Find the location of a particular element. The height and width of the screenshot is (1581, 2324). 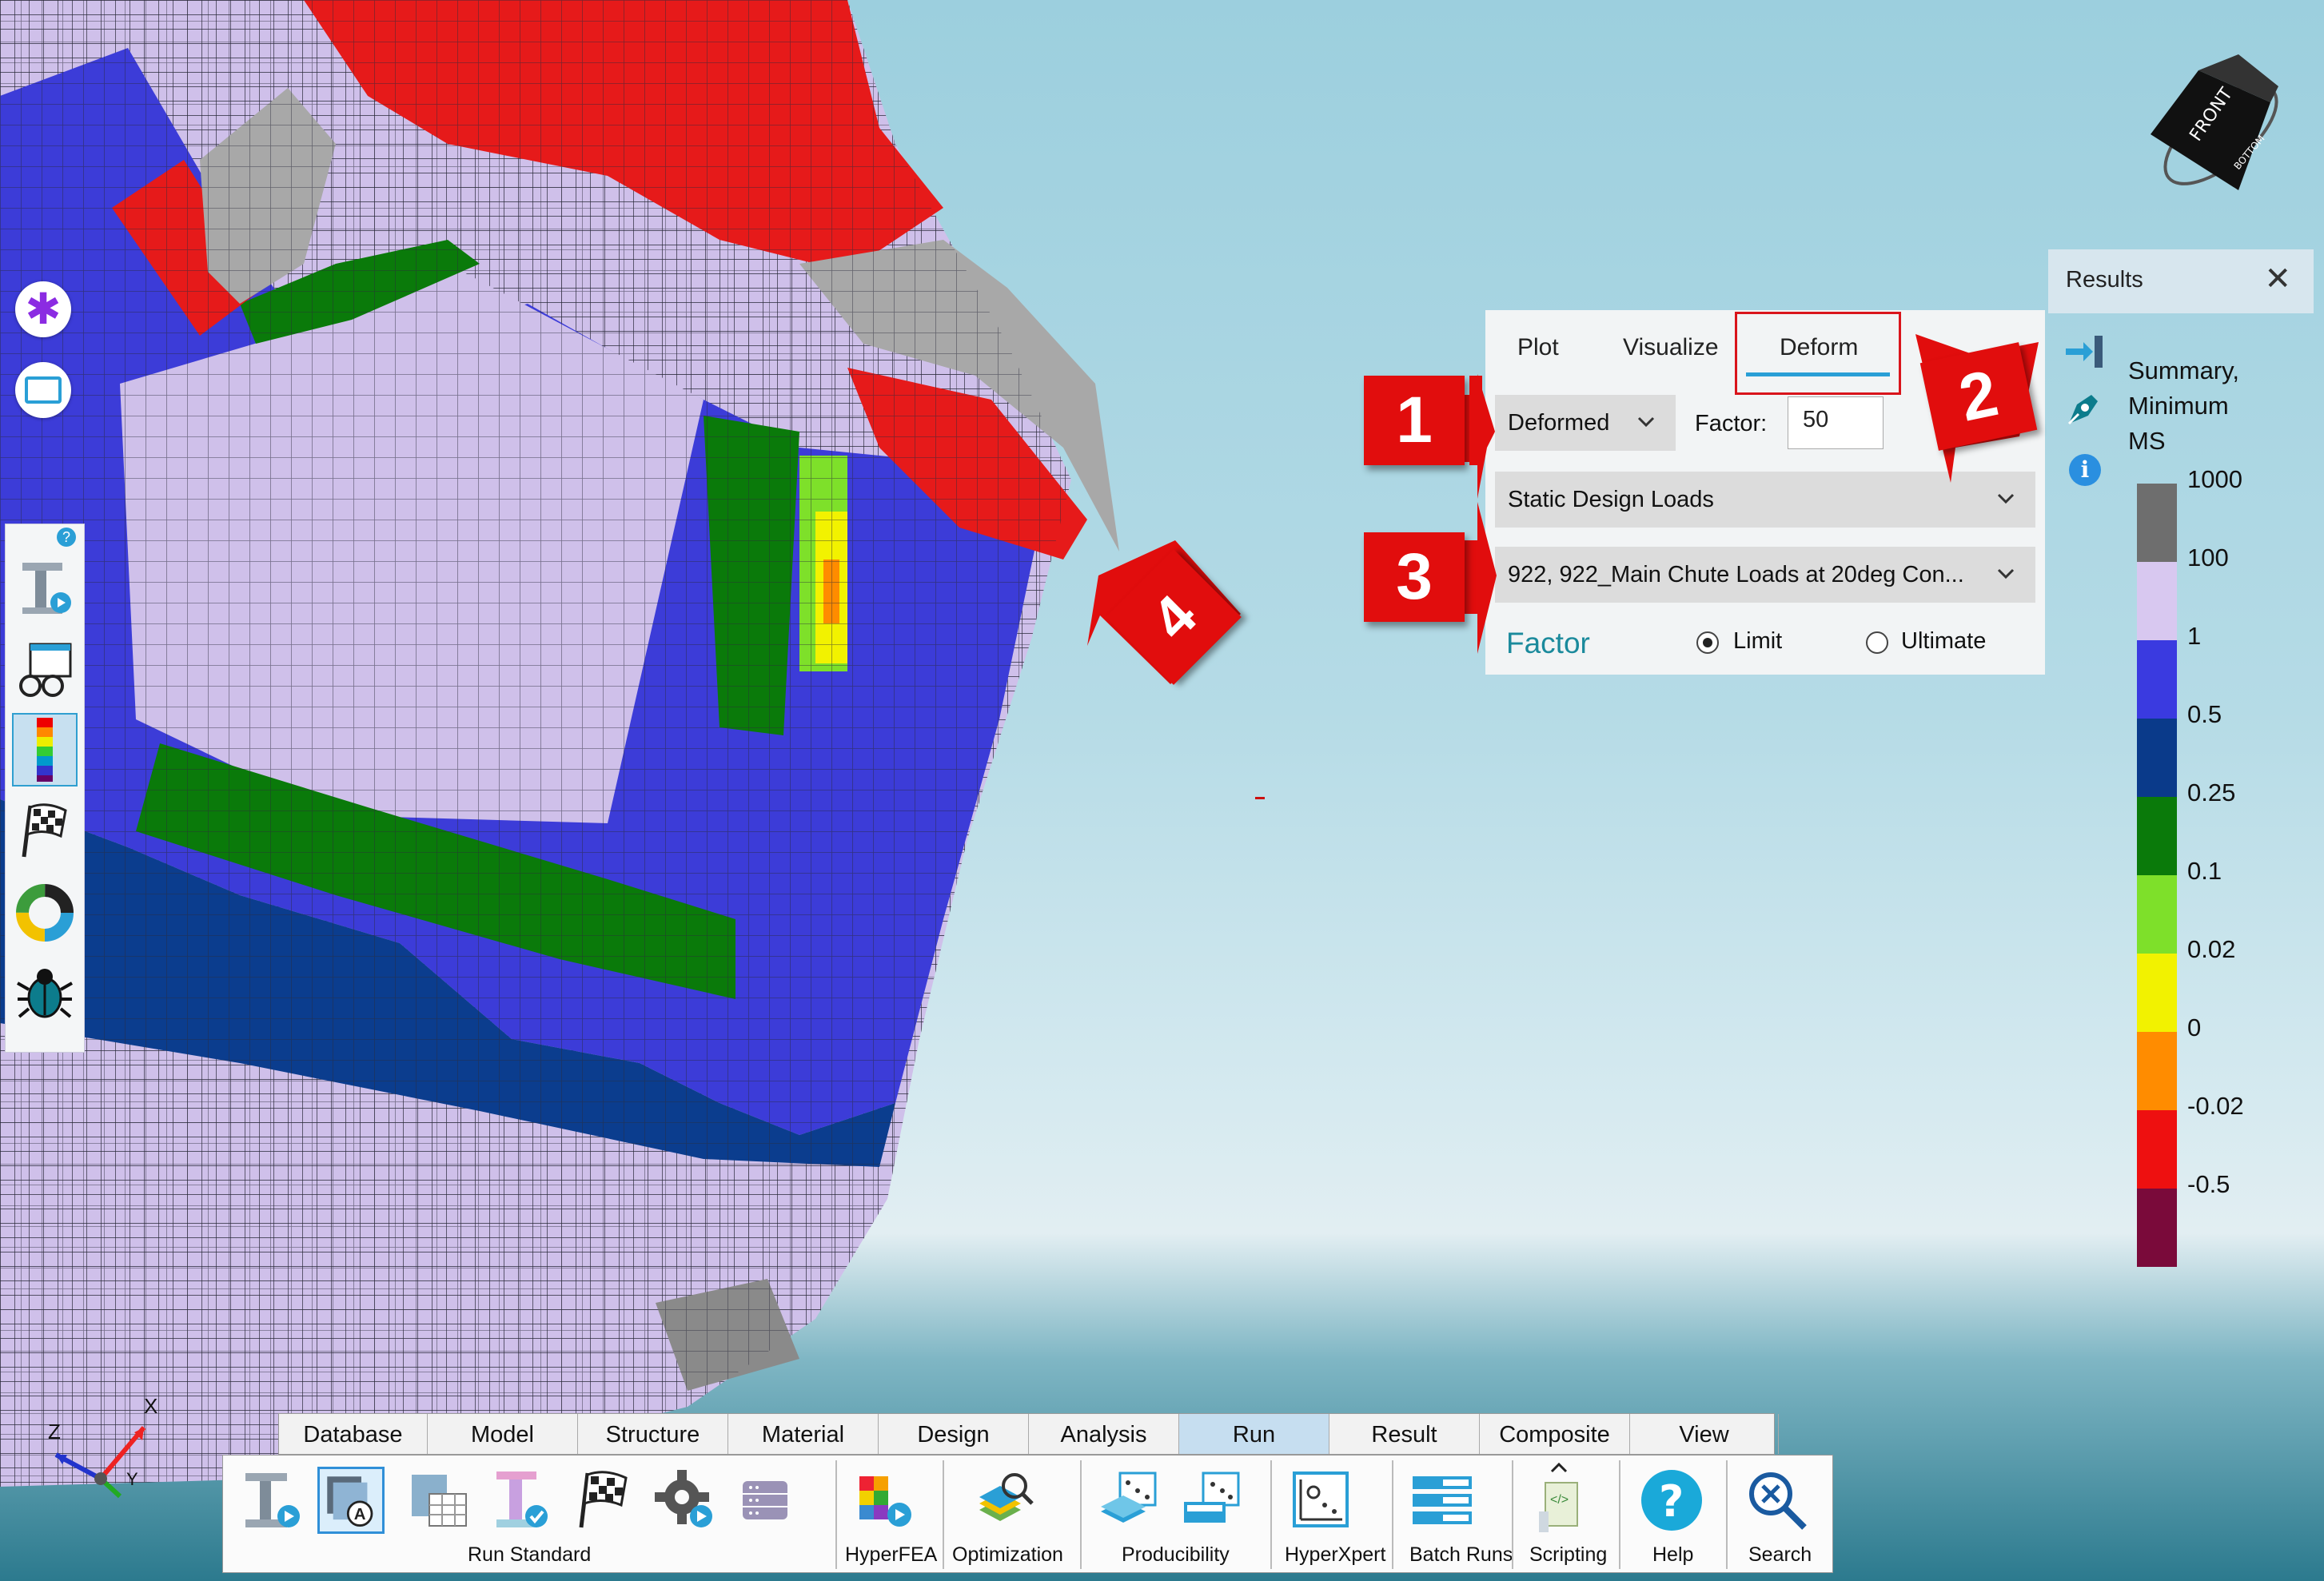

analysis-tool-button is located at coordinates (45, 589).